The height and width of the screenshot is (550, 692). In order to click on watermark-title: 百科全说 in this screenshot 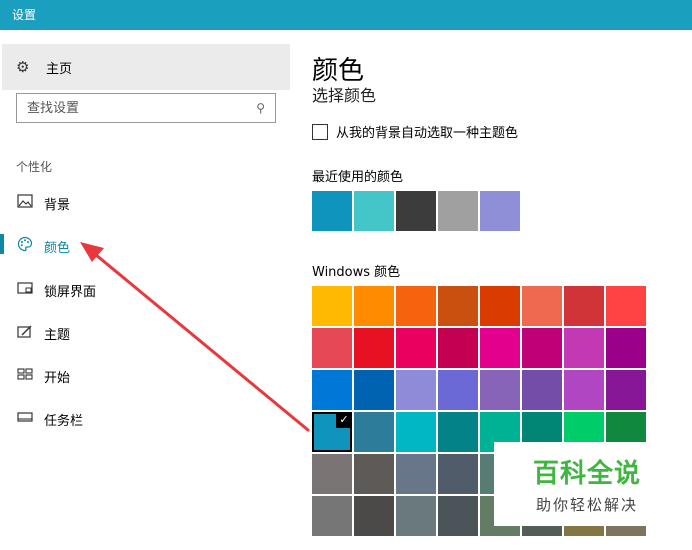, I will do `click(586, 474)`.